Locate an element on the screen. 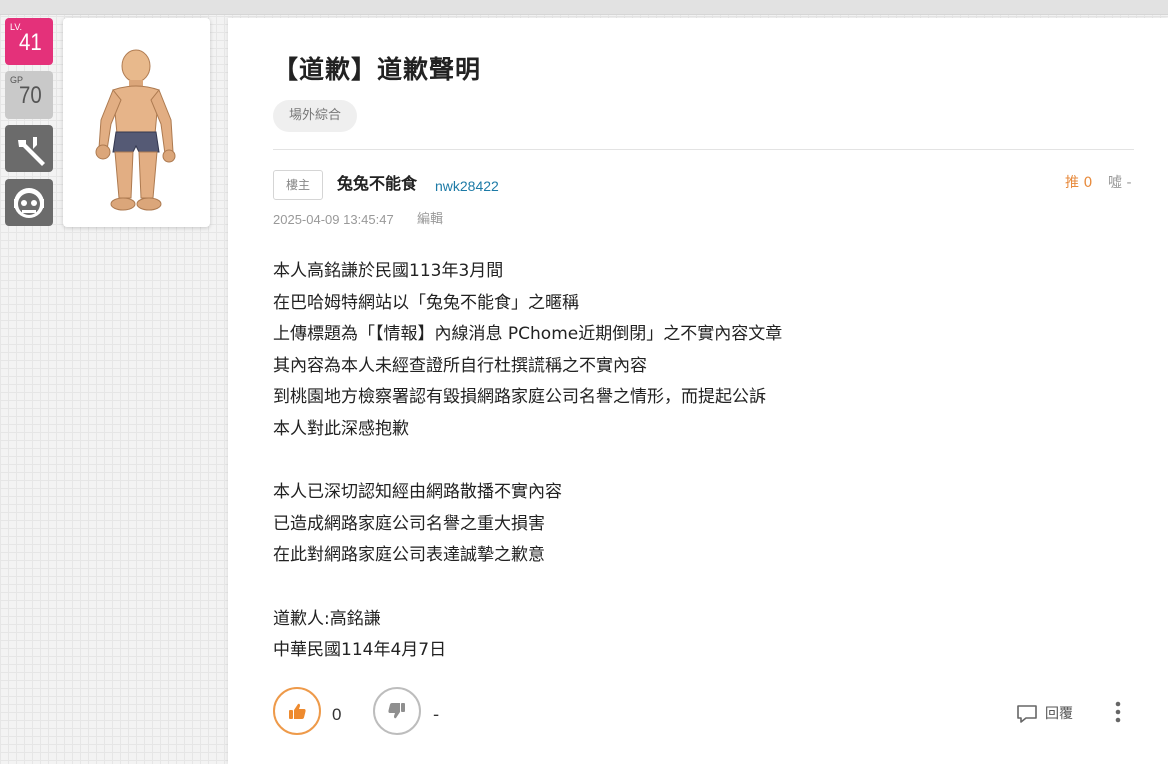 This screenshot has width=1168, height=764. like-button is located at coordinates (297, 711).